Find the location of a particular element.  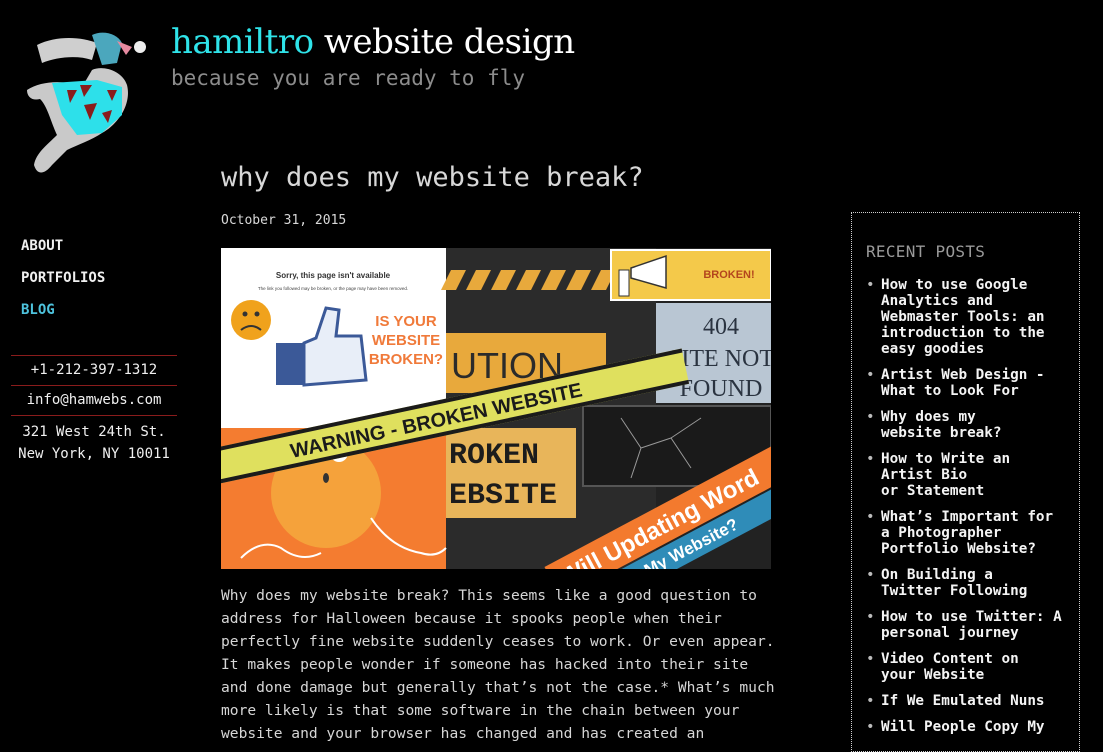

recent-post-link: Will People Copy My is located at coordinates (963, 727).